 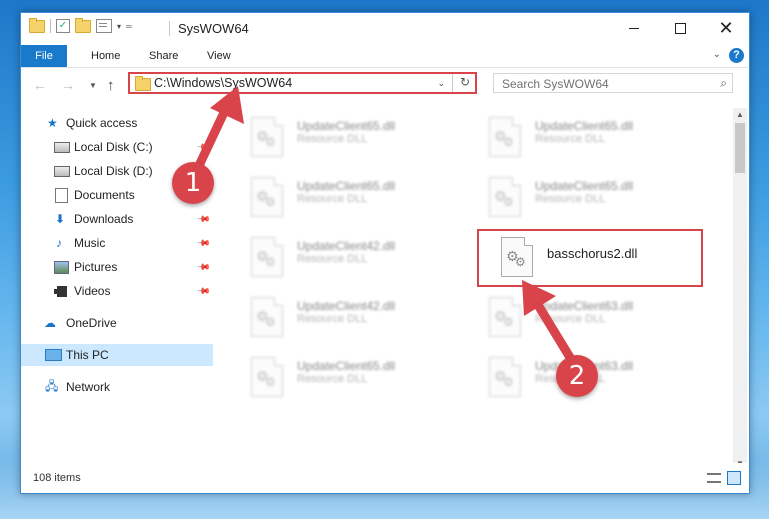 I want to click on item-count: 108 items, so click(x=57, y=478).